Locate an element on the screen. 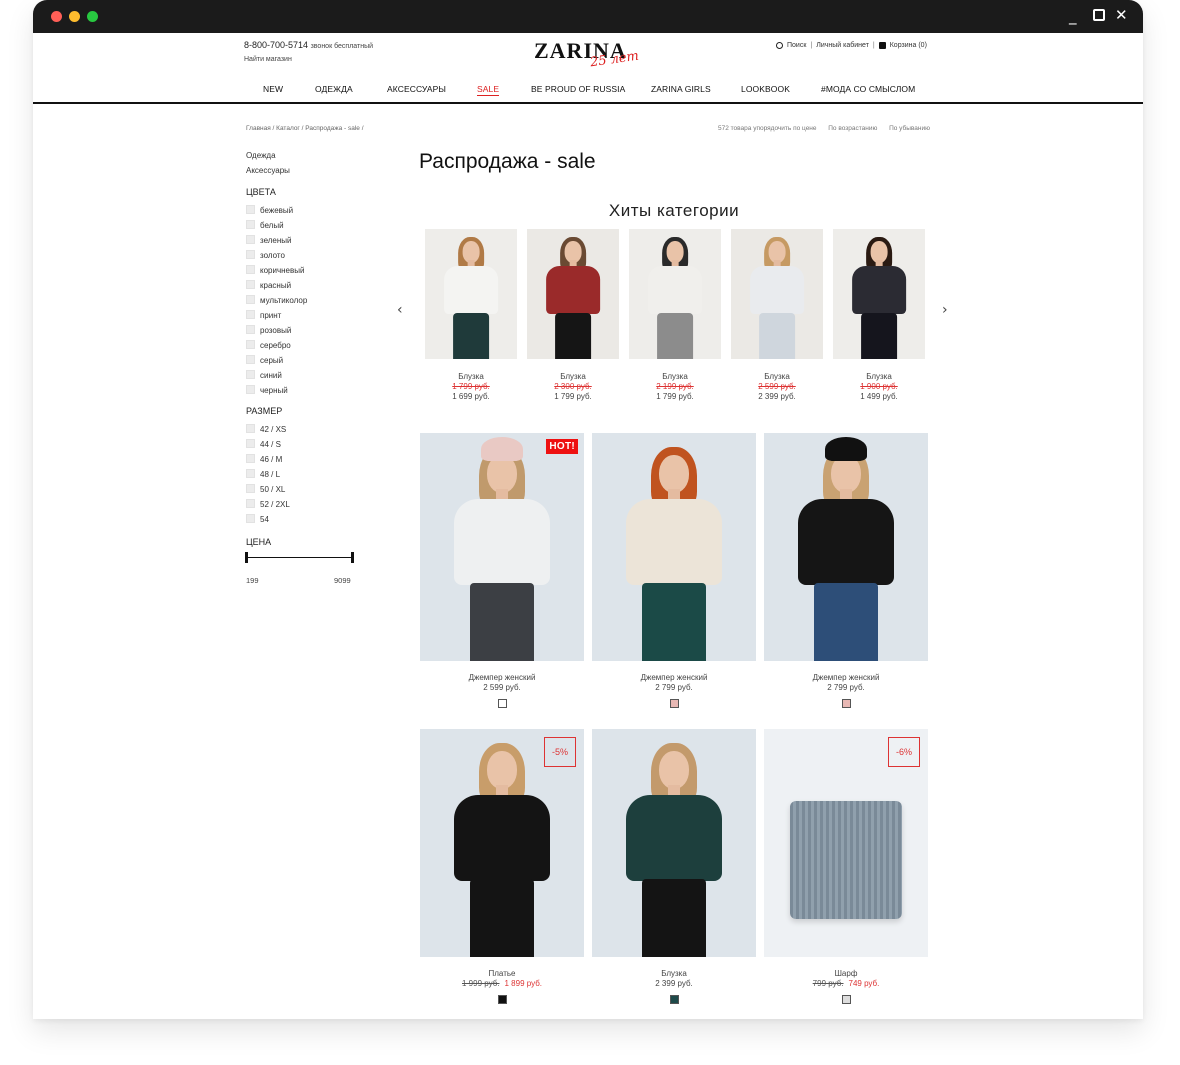  hit-card: Блузка 2 599 руб. 2 399 руб. is located at coordinates (777, 315).